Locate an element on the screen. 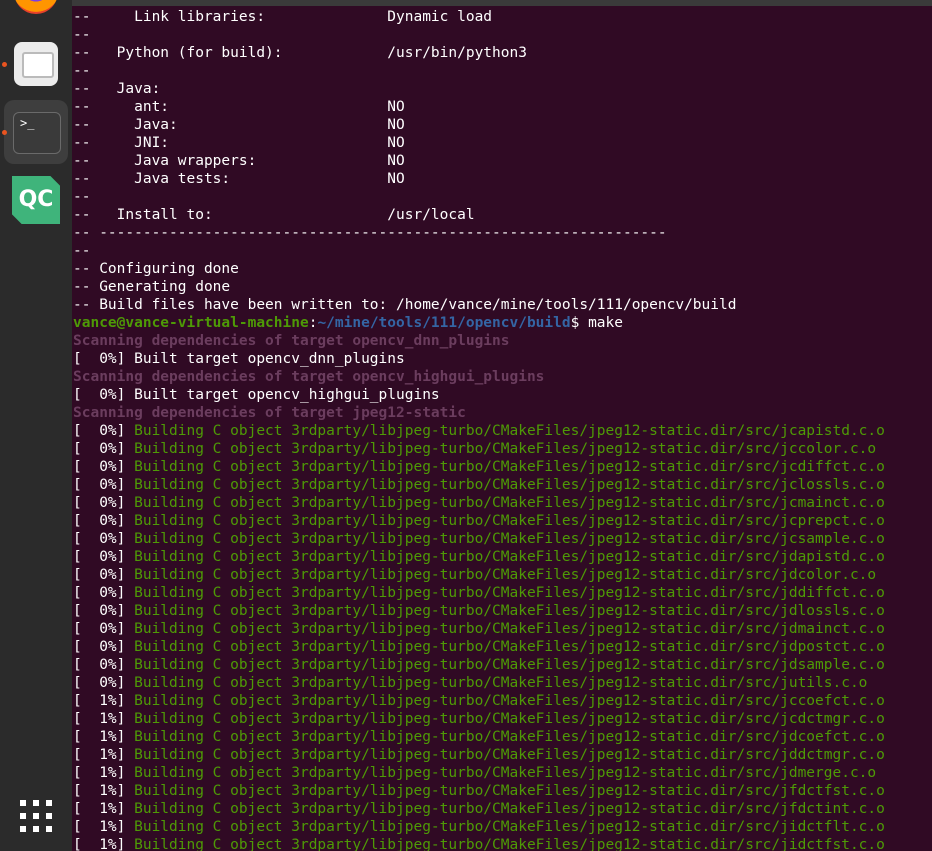 The width and height of the screenshot is (932, 851). window-titlebar is located at coordinates (502, 3).